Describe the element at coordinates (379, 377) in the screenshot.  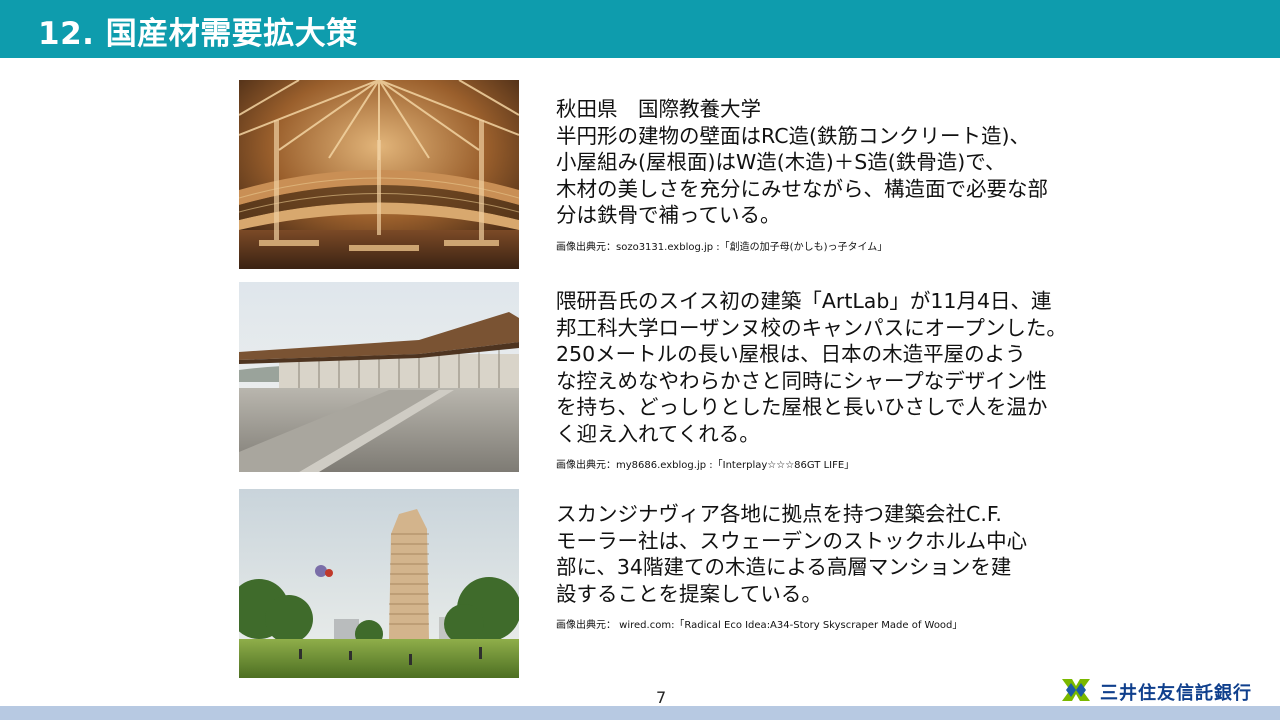
I see `artlab-photo` at that location.